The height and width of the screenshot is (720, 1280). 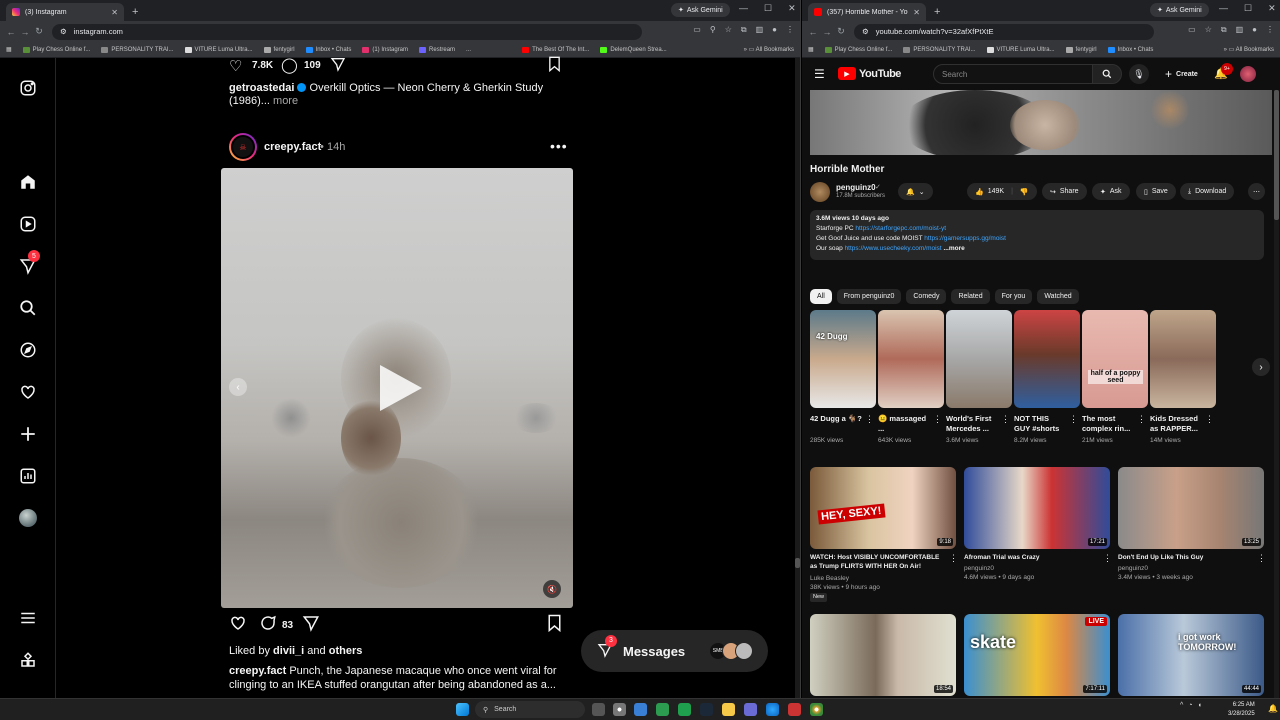 I want to click on notification-center-icon: 🔔, so click(x=1273, y=708).